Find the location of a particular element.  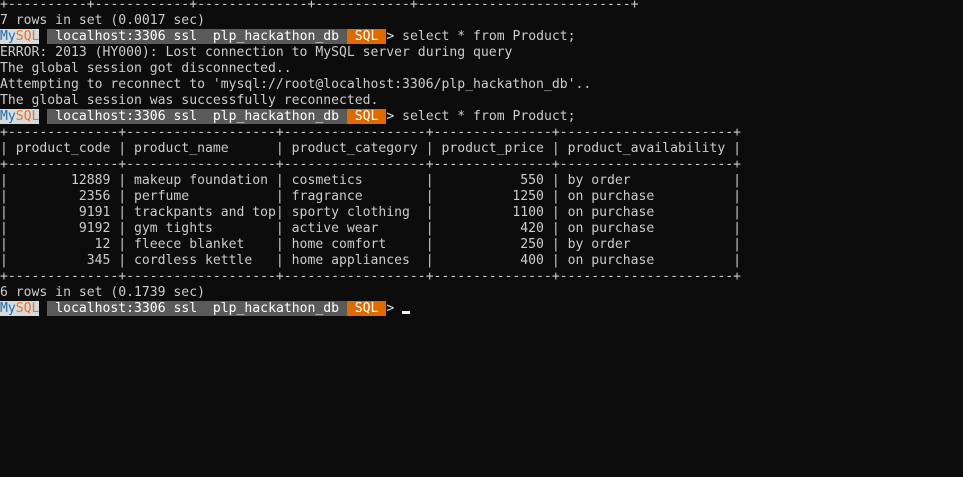

text-cursor is located at coordinates (406, 312).